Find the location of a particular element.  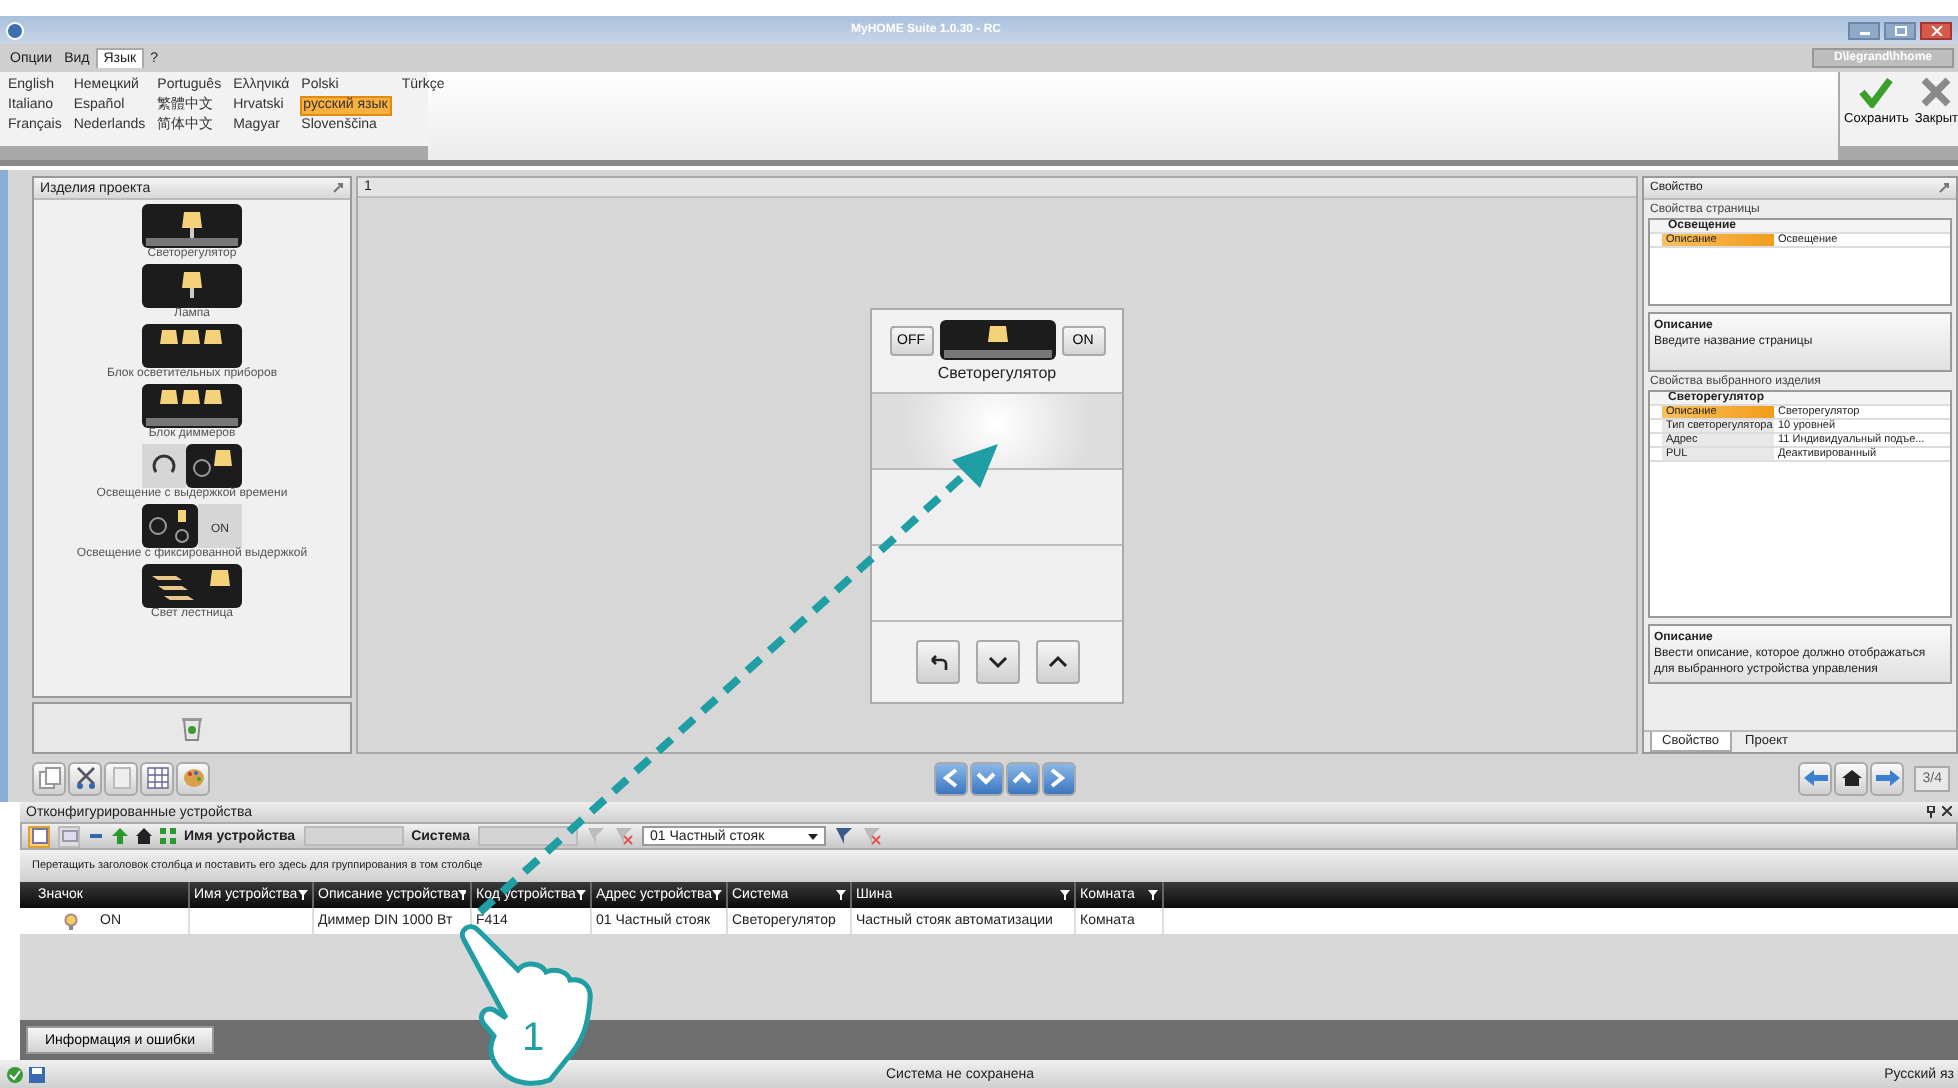

previous-page-button is located at coordinates (1815, 778).